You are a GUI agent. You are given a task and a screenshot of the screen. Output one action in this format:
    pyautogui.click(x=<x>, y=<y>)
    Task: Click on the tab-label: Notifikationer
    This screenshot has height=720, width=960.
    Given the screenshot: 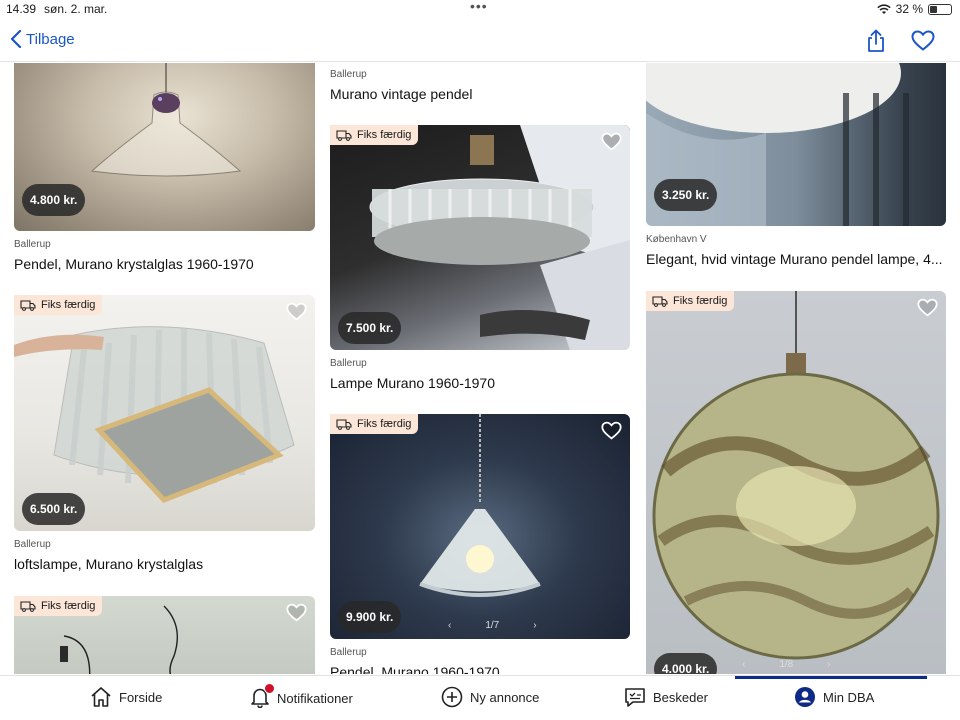 What is the action you would take?
    pyautogui.click(x=315, y=698)
    